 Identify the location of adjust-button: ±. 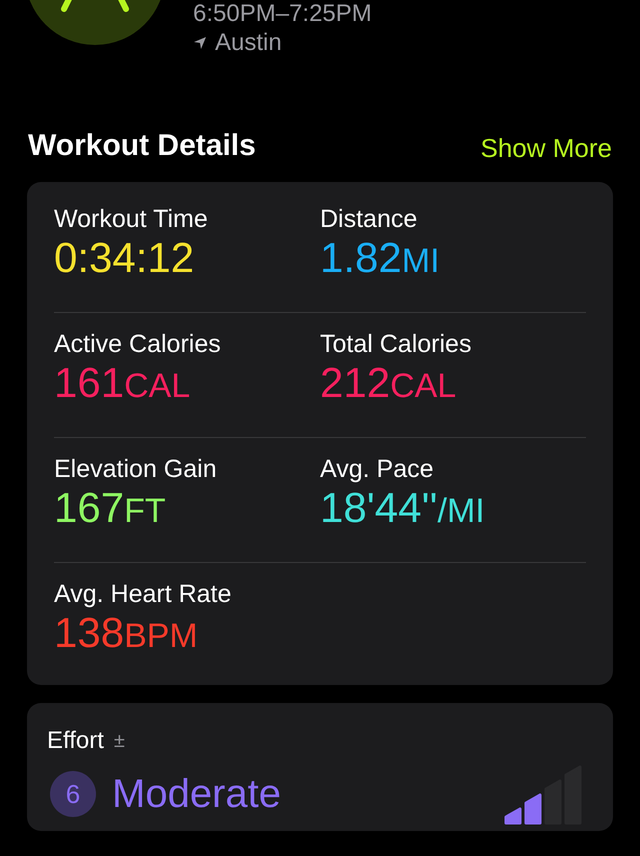
(119, 741).